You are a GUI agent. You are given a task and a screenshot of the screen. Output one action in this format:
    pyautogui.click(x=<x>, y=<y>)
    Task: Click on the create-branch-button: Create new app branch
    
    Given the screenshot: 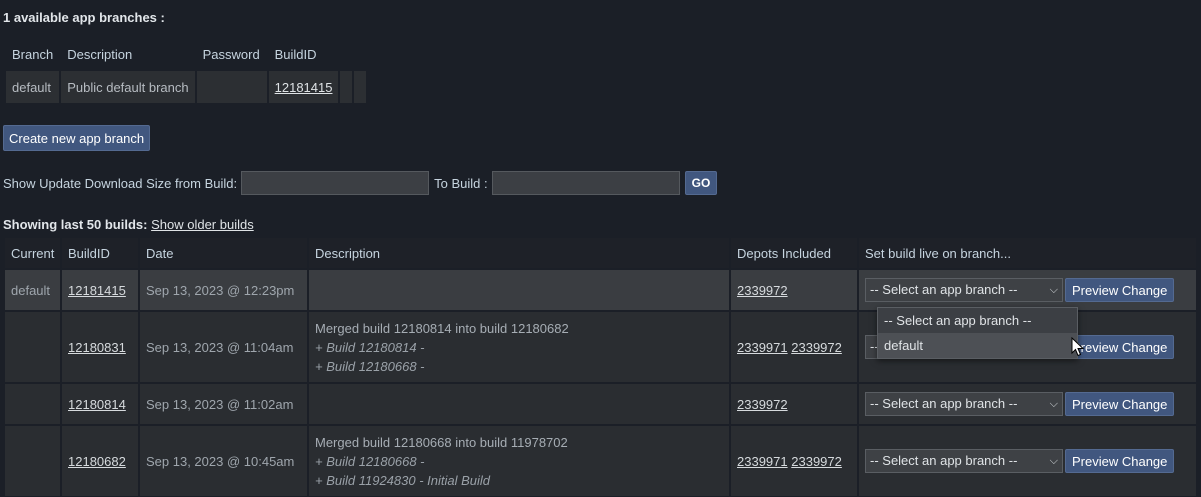 What is the action you would take?
    pyautogui.click(x=77, y=138)
    